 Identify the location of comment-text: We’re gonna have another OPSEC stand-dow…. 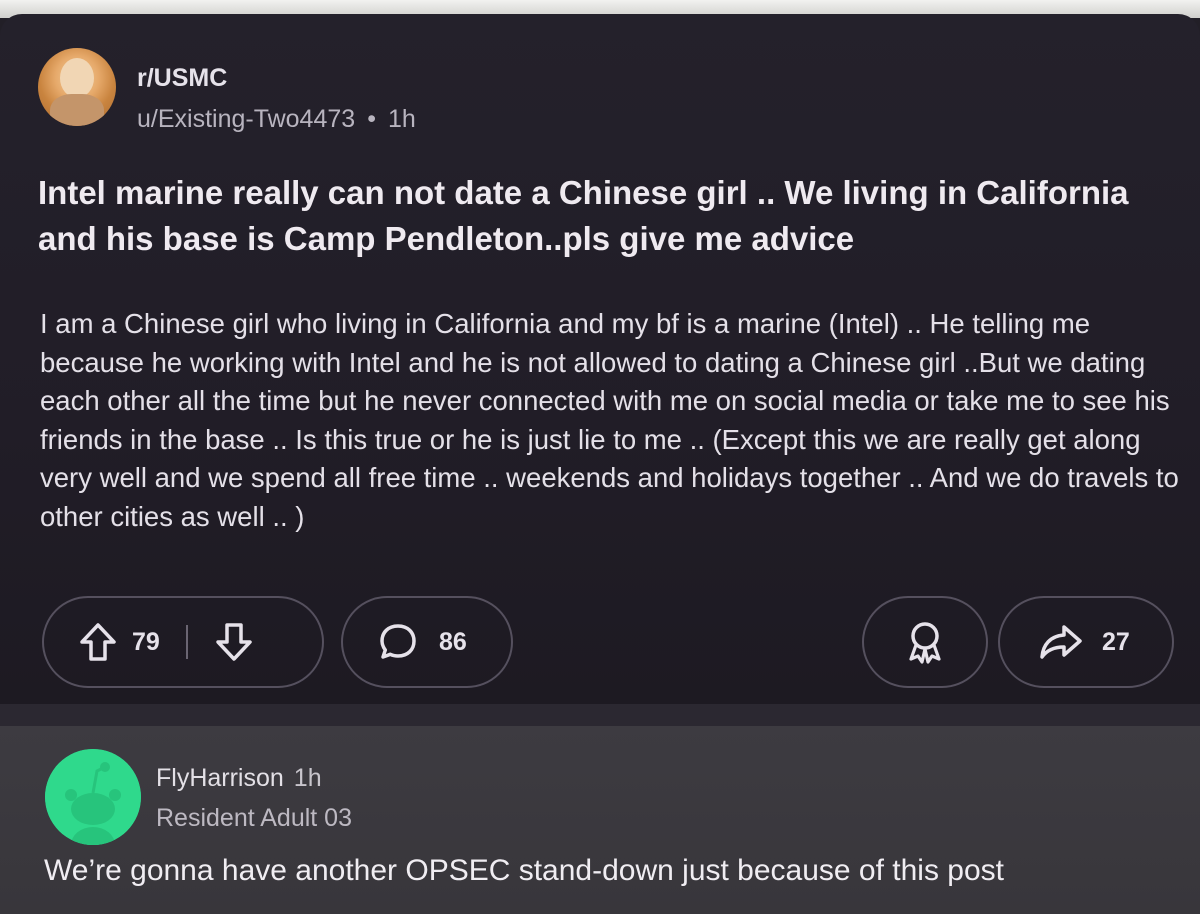
(524, 870).